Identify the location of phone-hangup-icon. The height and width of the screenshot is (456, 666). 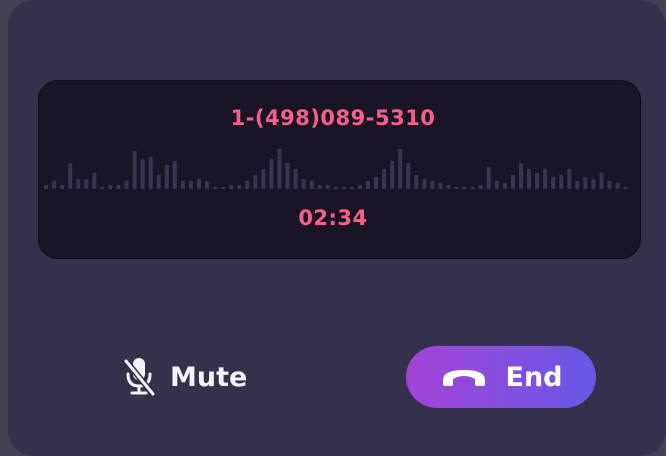
(464, 377).